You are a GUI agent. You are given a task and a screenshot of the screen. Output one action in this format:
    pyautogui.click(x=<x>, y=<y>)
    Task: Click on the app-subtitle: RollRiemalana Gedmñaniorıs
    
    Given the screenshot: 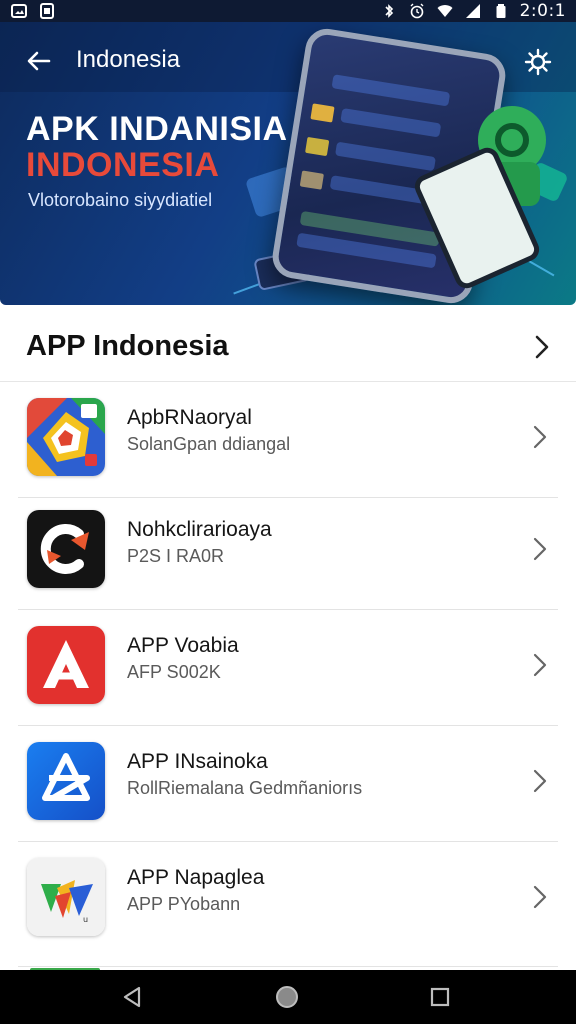 What is the action you would take?
    pyautogui.click(x=245, y=788)
    